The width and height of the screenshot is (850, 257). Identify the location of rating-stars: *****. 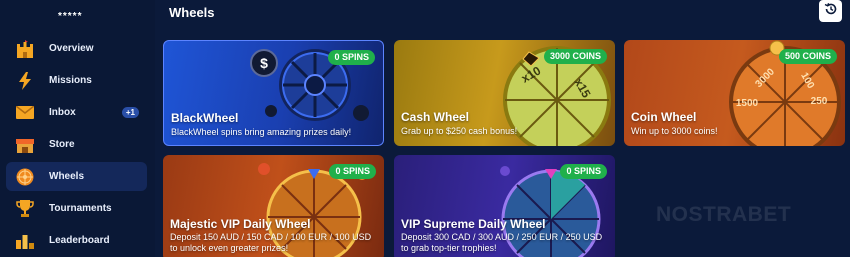
(70, 16).